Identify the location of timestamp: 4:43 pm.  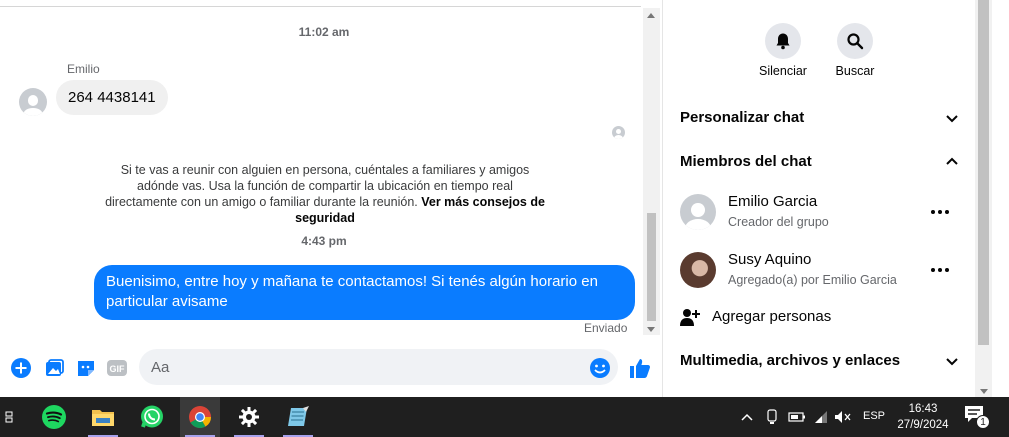
(324, 241).